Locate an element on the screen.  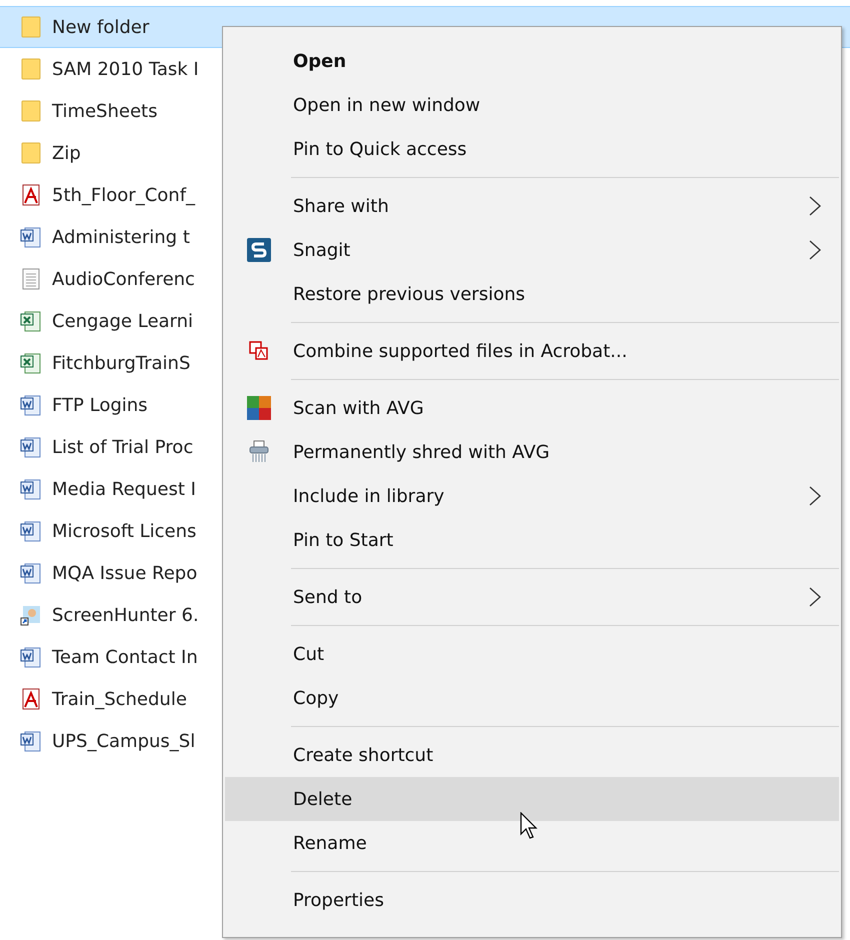
file-name: Train_Schedule is located at coordinates (119, 699).